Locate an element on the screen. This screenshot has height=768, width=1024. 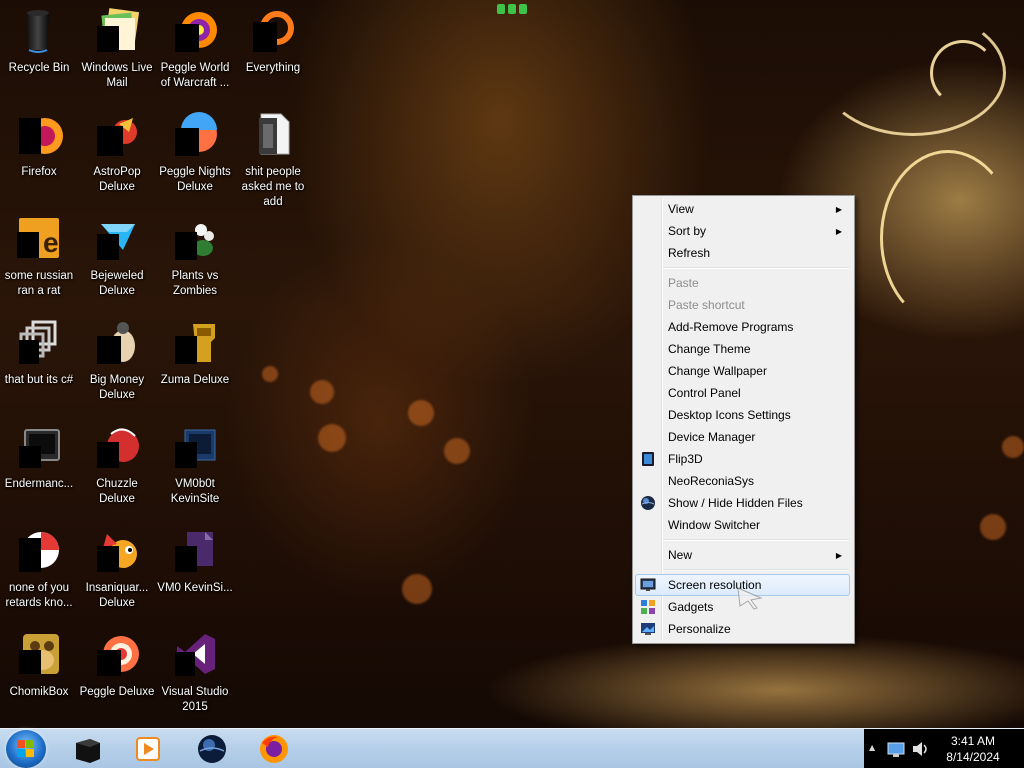
windows-live-mail-icon is located at coordinates (117, 30).